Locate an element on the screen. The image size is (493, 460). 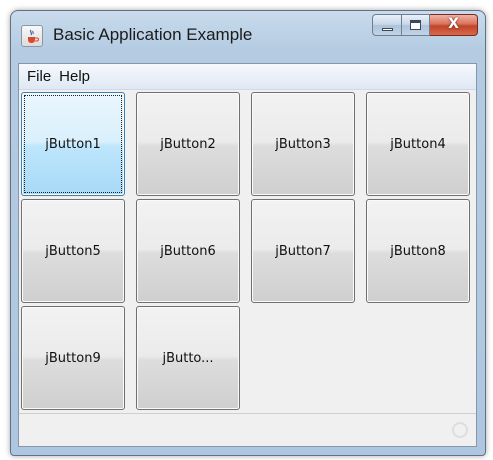
window-title: Basic Application Example is located at coordinates (153, 34).